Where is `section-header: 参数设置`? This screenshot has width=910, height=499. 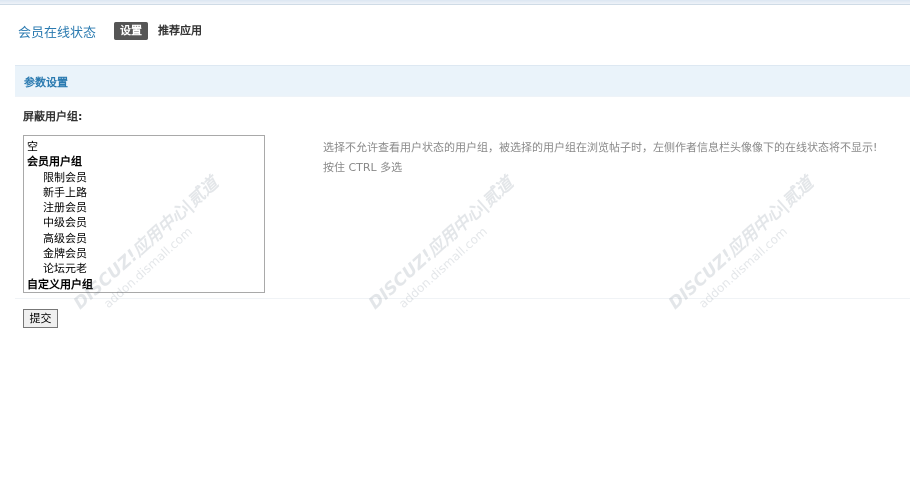 section-header: 参数设置 is located at coordinates (462, 81).